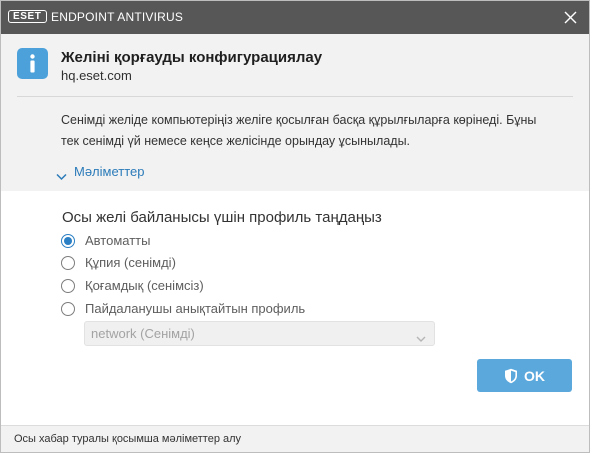 The height and width of the screenshot is (453, 590). What do you see at coordinates (222, 217) in the screenshot?
I see `profile-heading: Осы желі байланысы үшін профиль таңдаңыз` at bounding box center [222, 217].